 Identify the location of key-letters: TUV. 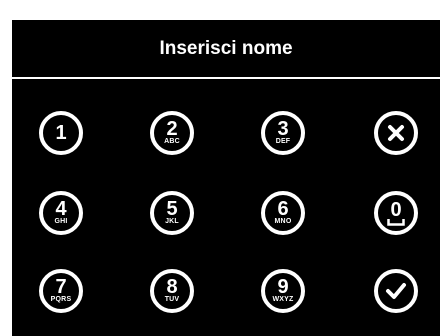
(172, 299).